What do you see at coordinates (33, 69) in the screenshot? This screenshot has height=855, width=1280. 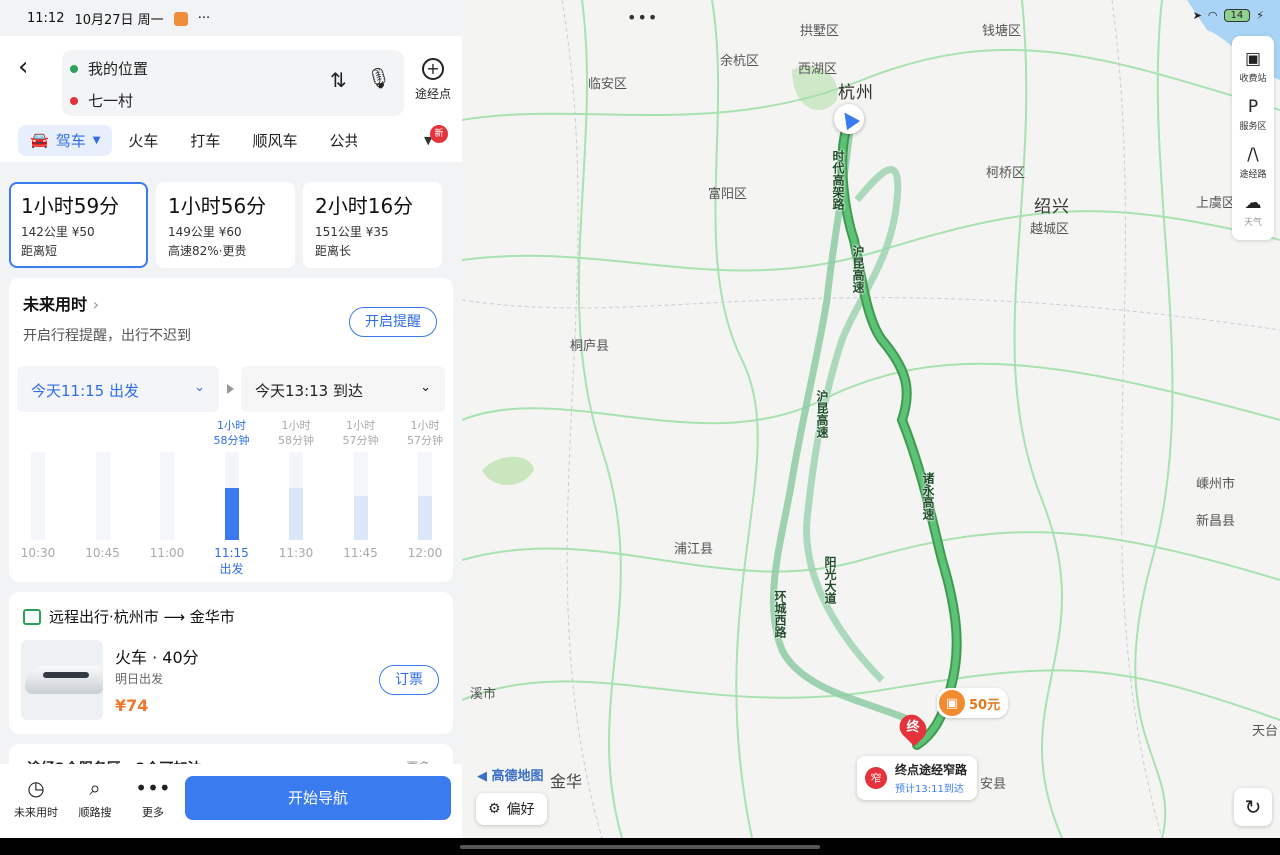 I see `back-button: ‹` at bounding box center [33, 69].